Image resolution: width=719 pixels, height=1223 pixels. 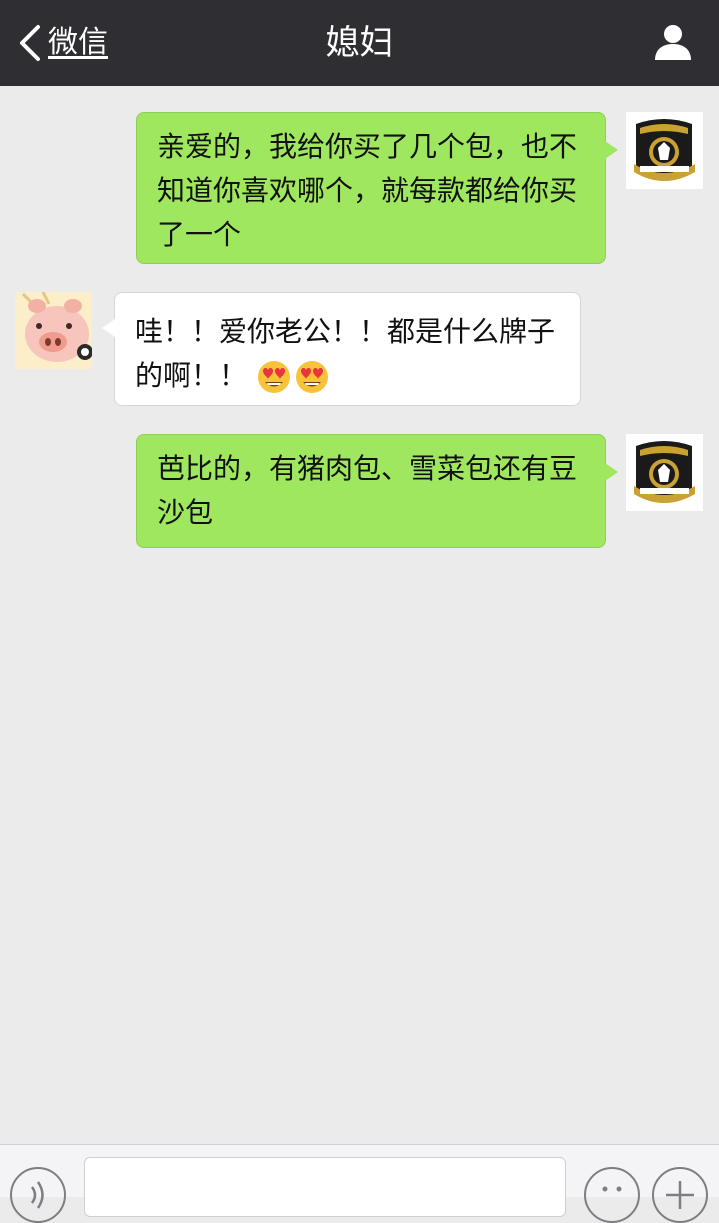 What do you see at coordinates (359, 43) in the screenshot?
I see `navigation-bar: 微信 媳妇` at bounding box center [359, 43].